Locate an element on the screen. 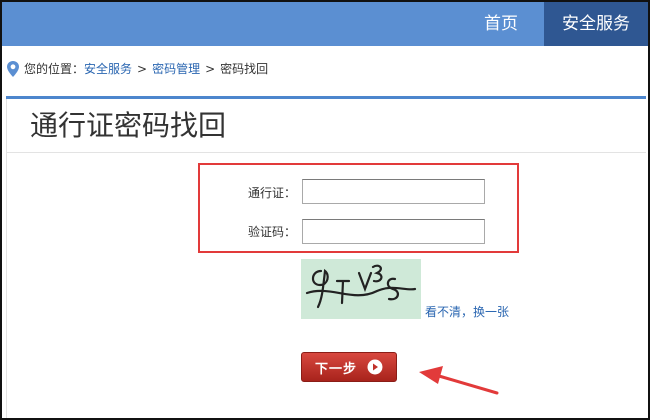 The width and height of the screenshot is (650, 420). refresh-captcha-link: 看不清，换一张 is located at coordinates (467, 311).